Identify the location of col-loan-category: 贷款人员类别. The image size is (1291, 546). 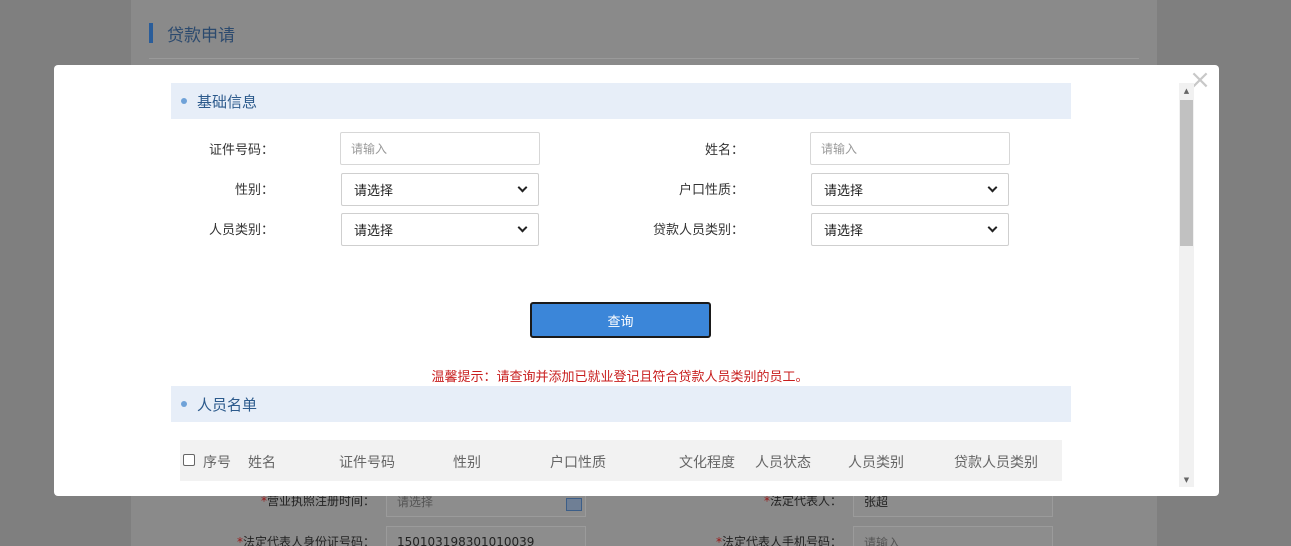
(996, 463).